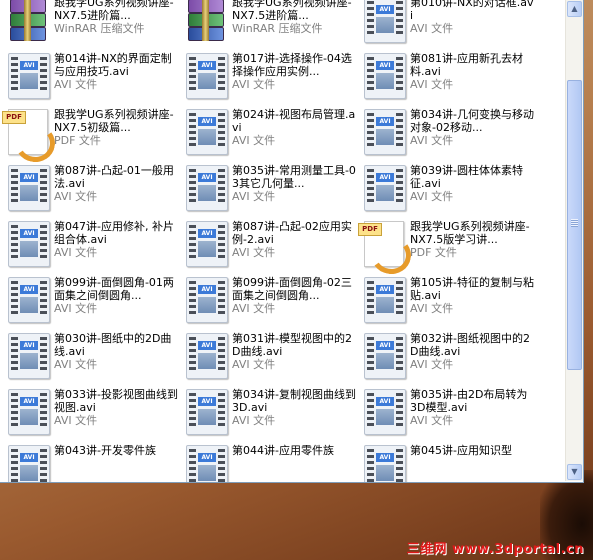 The width and height of the screenshot is (593, 560). What do you see at coordinates (115, 69) in the screenshot?
I see `file-text: 第014讲-NX的界面定制与应用技巧.avi AVI 文件` at bounding box center [115, 69].